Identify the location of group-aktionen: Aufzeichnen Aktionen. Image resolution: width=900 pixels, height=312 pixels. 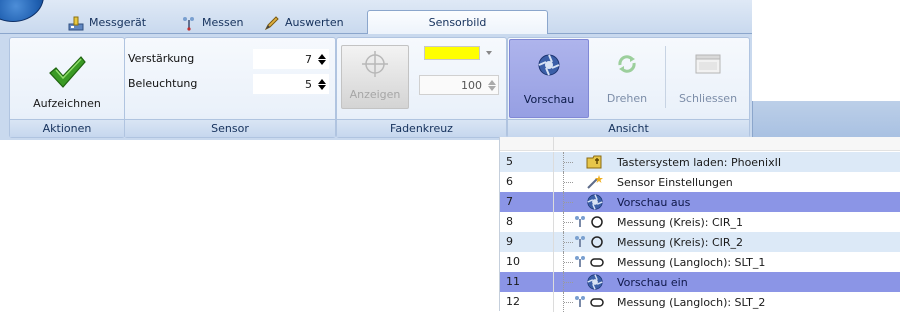
(67, 87).